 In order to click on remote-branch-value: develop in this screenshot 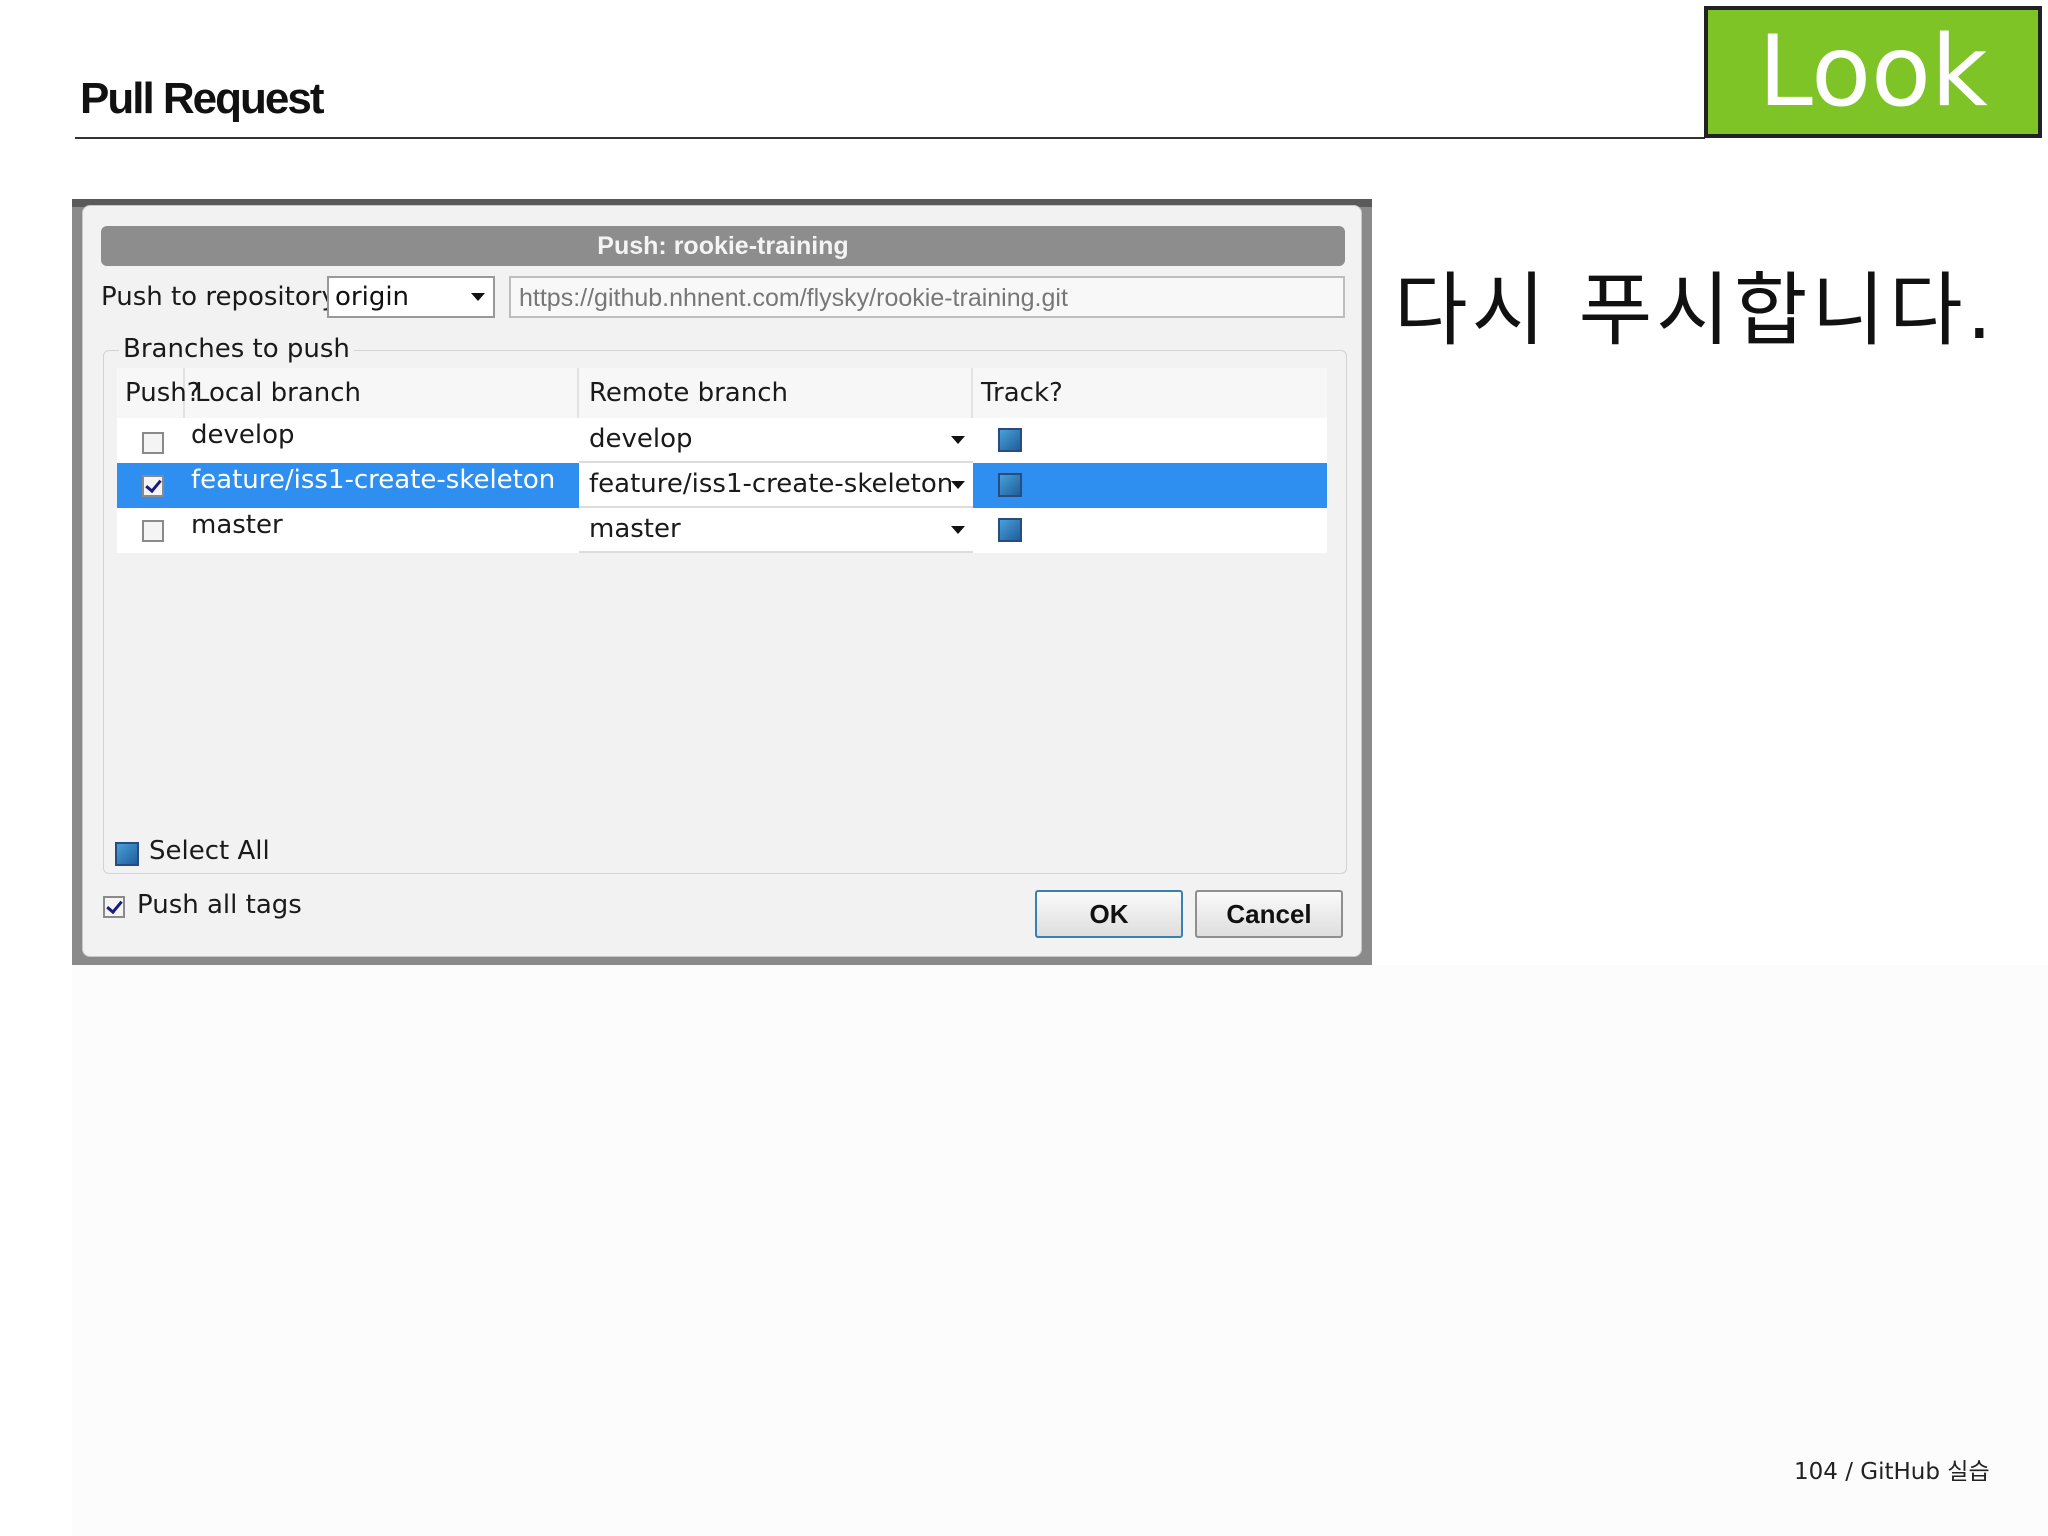, I will do `click(641, 439)`.